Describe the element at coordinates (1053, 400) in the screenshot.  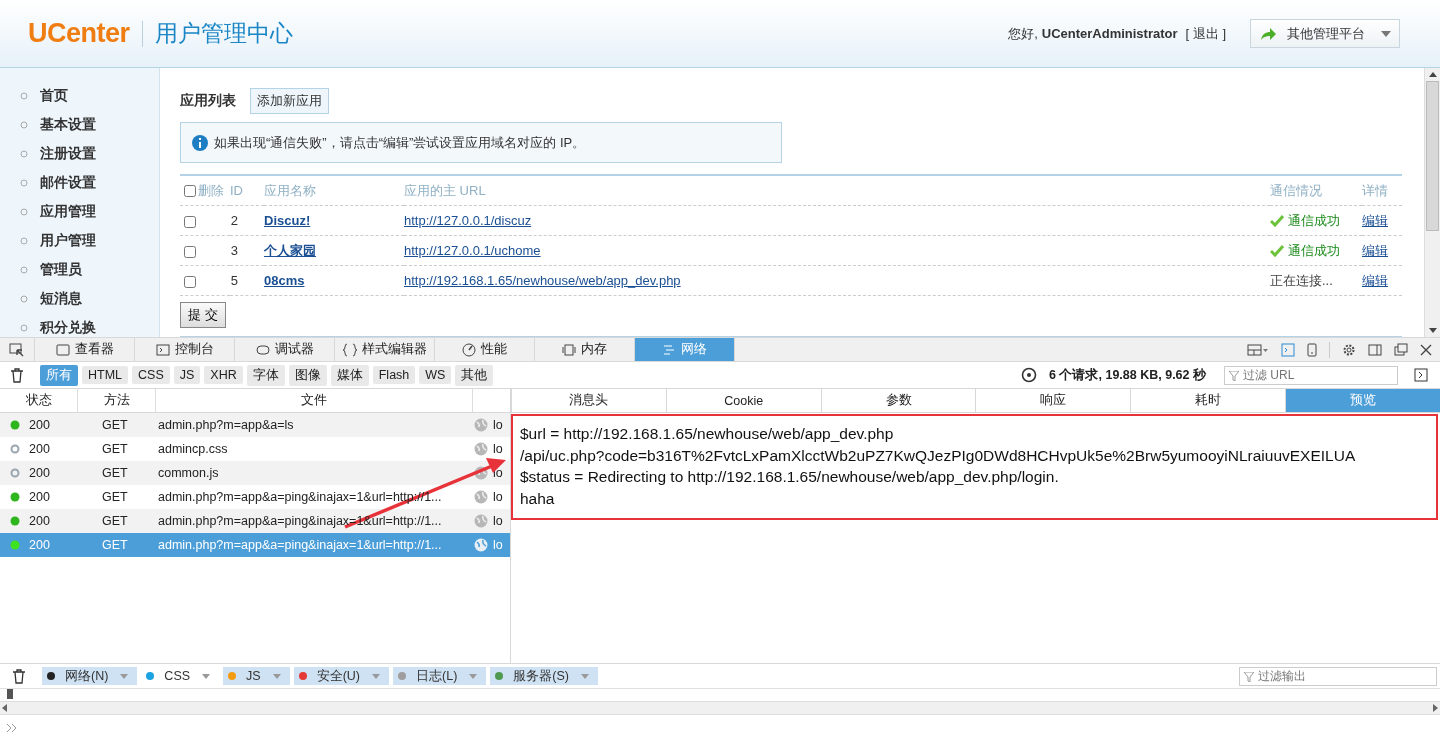
I see `detail-tab: 响应` at that location.